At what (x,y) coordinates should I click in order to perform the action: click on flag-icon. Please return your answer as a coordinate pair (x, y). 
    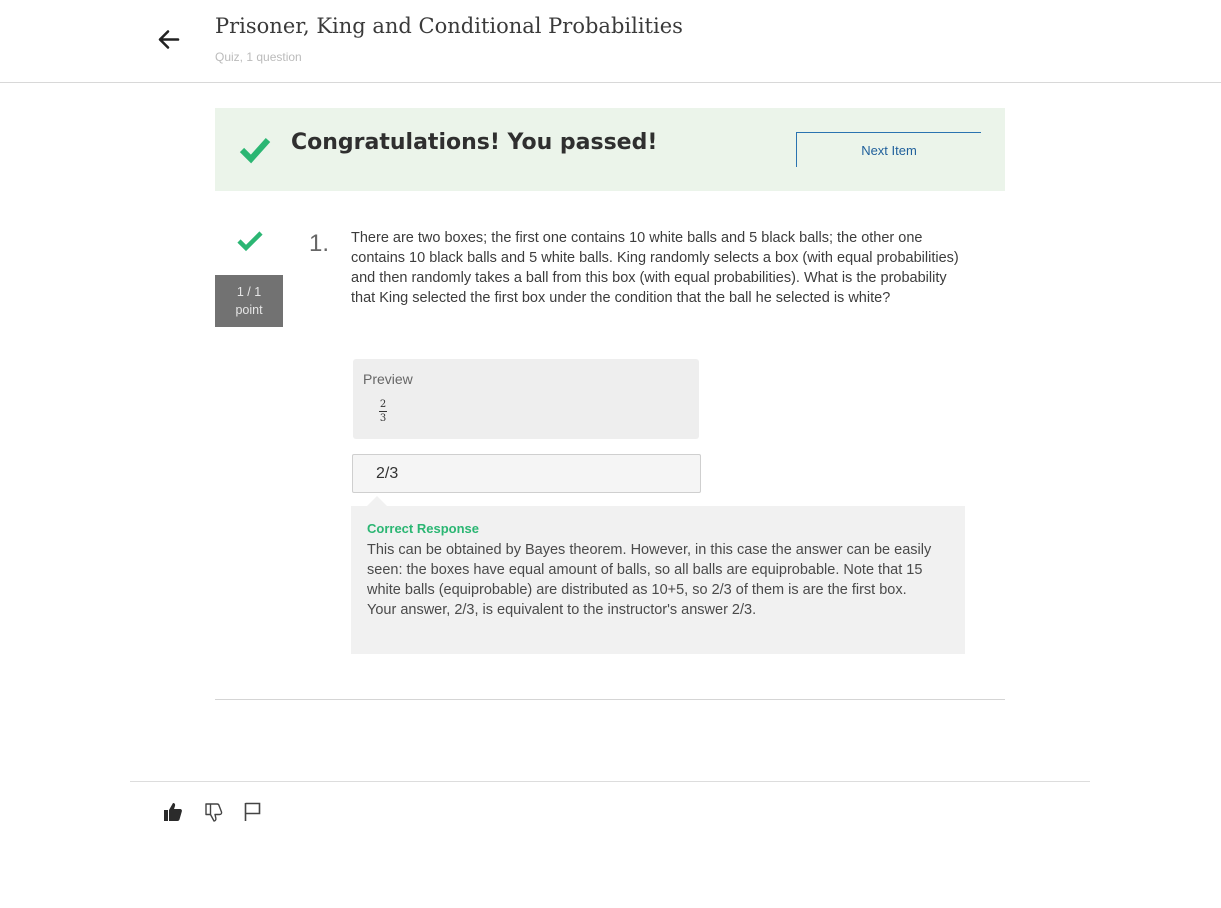
    Looking at the image, I should click on (252, 811).